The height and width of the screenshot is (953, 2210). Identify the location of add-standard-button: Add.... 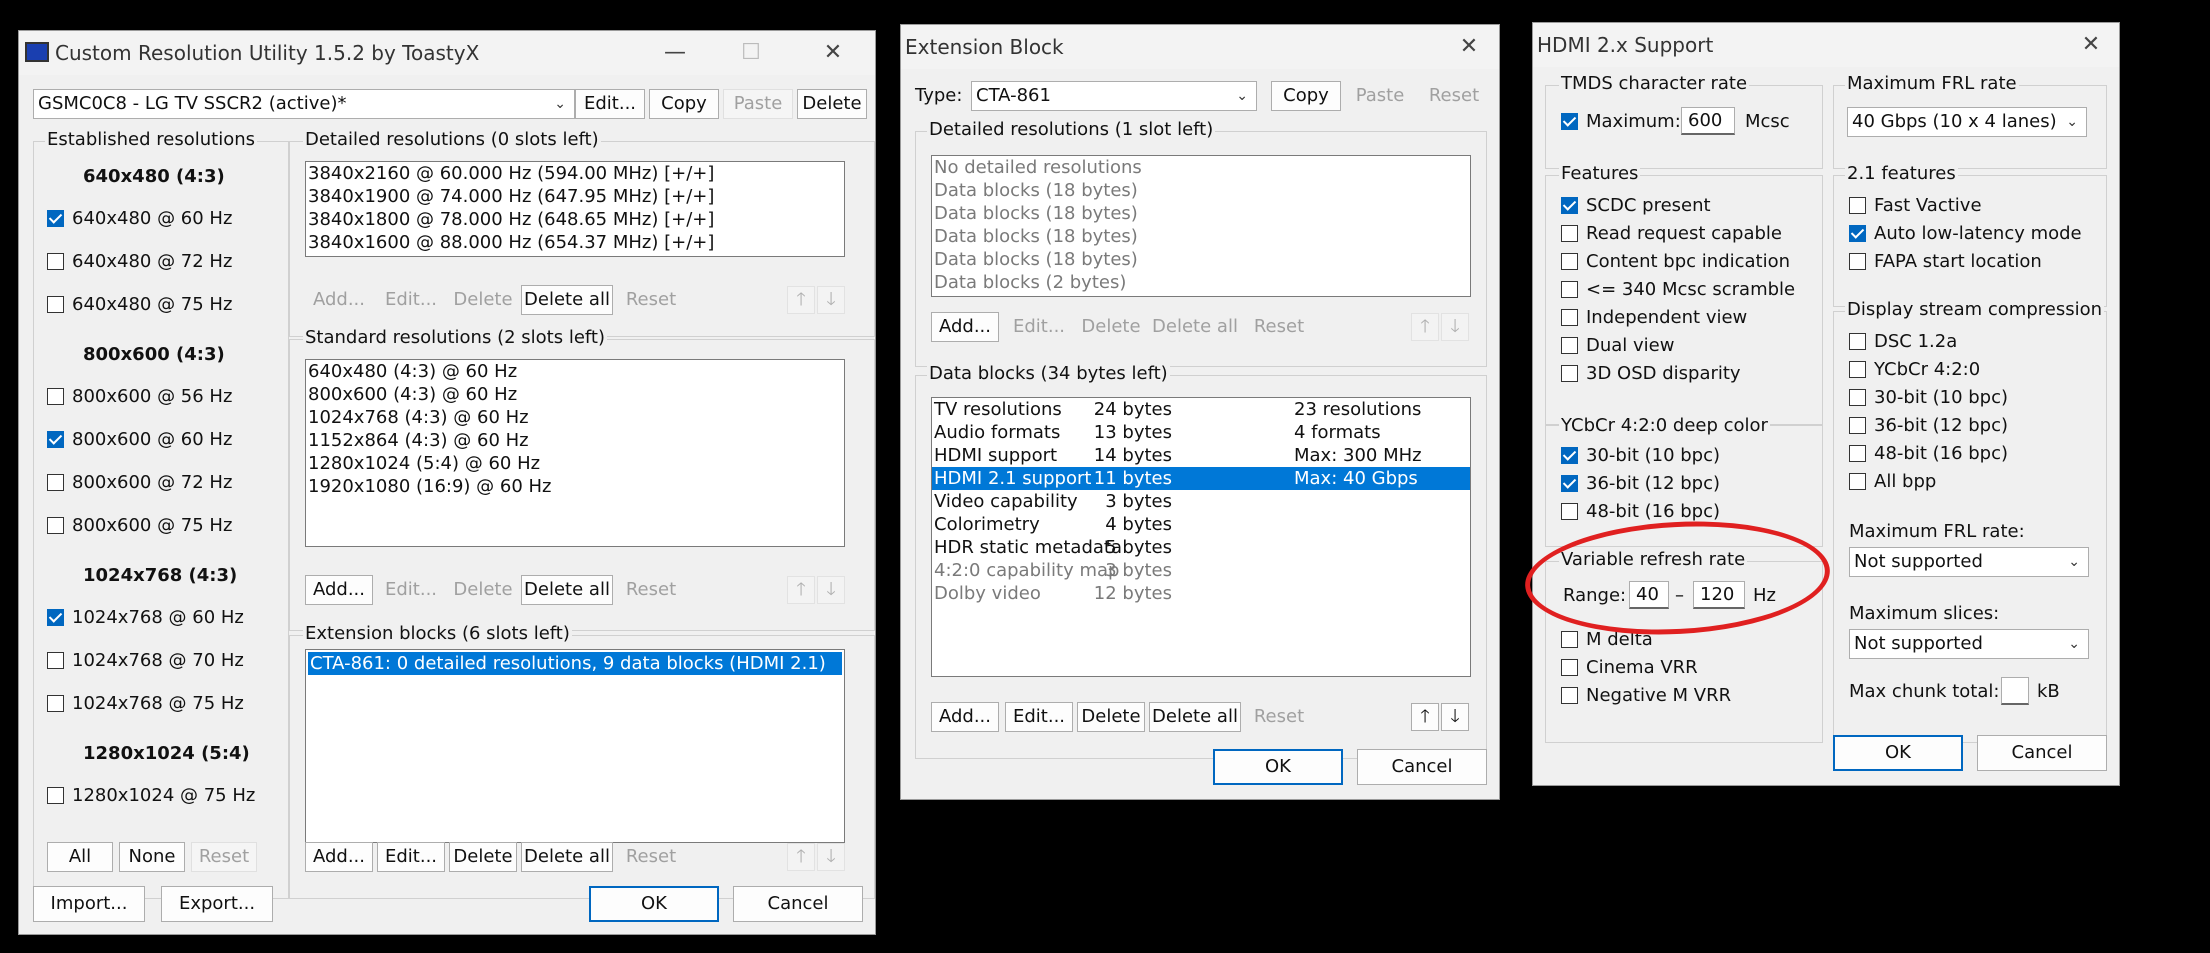
(339, 590).